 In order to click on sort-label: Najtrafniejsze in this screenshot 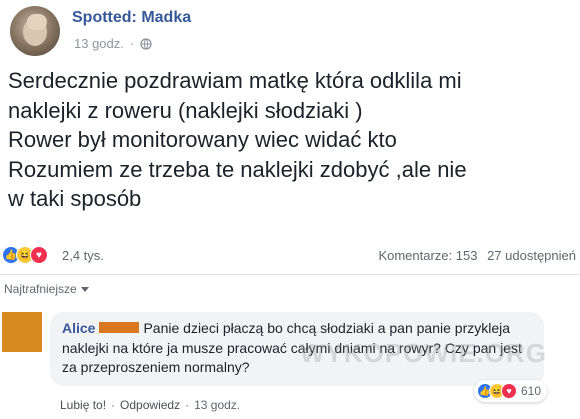, I will do `click(40, 289)`.